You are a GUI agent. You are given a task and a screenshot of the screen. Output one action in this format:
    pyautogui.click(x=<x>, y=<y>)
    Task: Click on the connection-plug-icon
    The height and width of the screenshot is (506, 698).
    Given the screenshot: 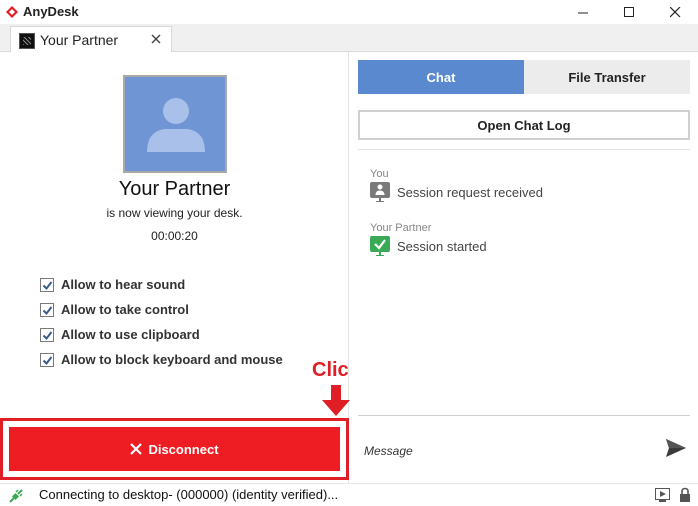 What is the action you would take?
    pyautogui.click(x=16, y=496)
    